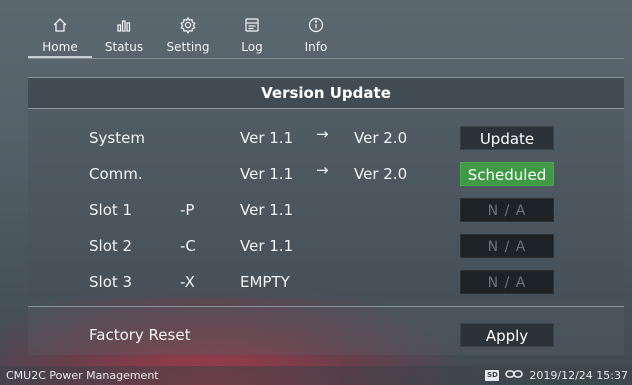 The width and height of the screenshot is (632, 385). Describe the element at coordinates (578, 375) in the screenshot. I see `date-time: 2019/12/24 15:37` at that location.